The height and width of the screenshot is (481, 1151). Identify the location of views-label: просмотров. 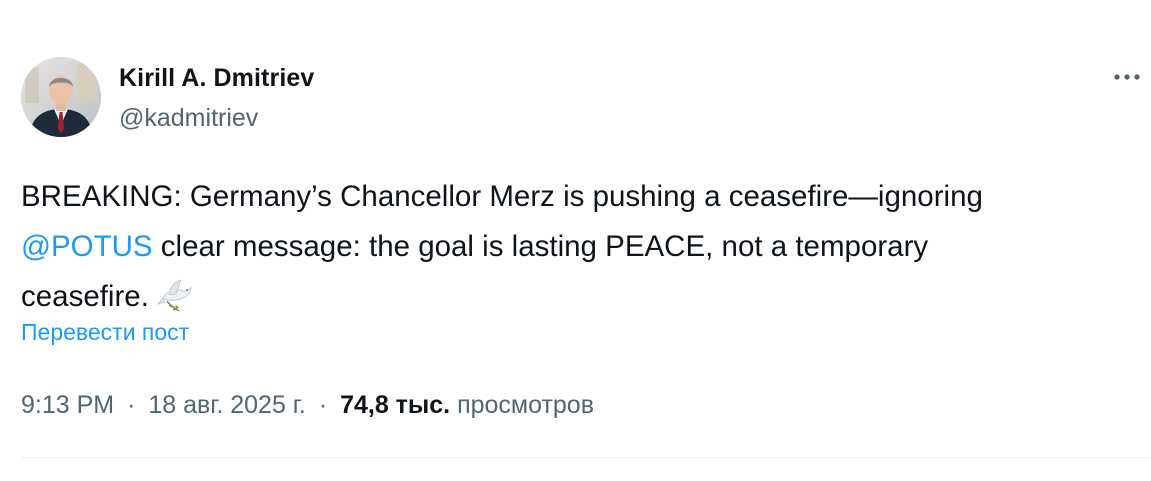
(525, 405).